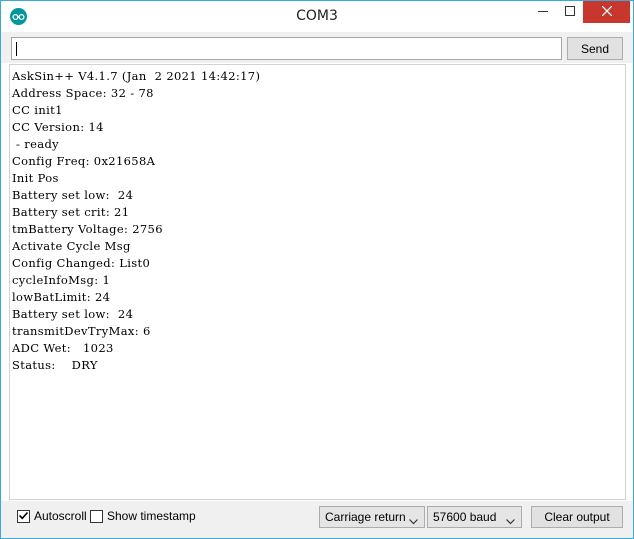 The image size is (634, 539). I want to click on autoscroll-checkbox, so click(23, 516).